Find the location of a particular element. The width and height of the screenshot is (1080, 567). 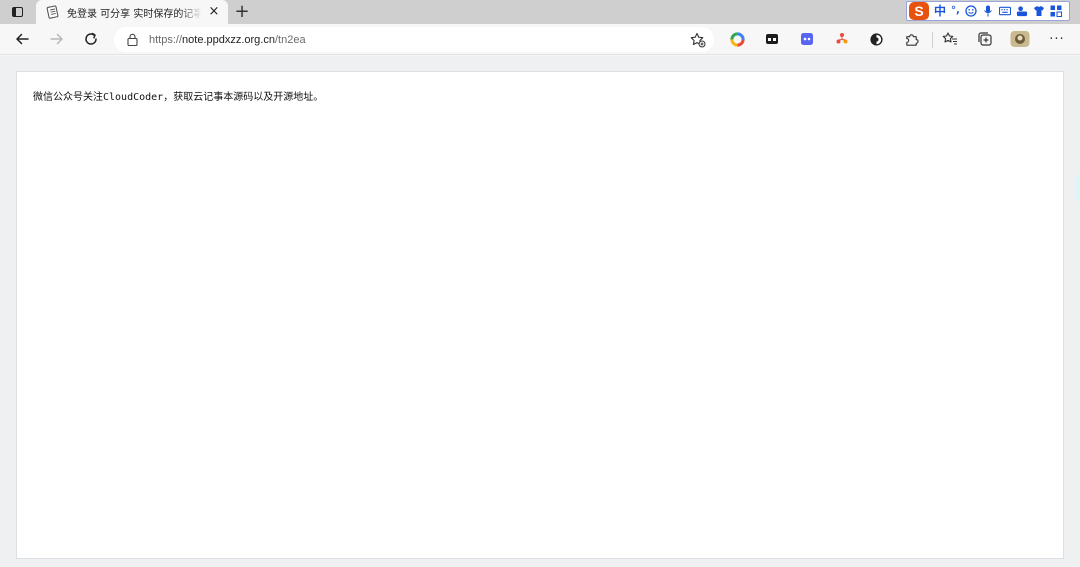

keyboard-icon is located at coordinates (1004, 11).